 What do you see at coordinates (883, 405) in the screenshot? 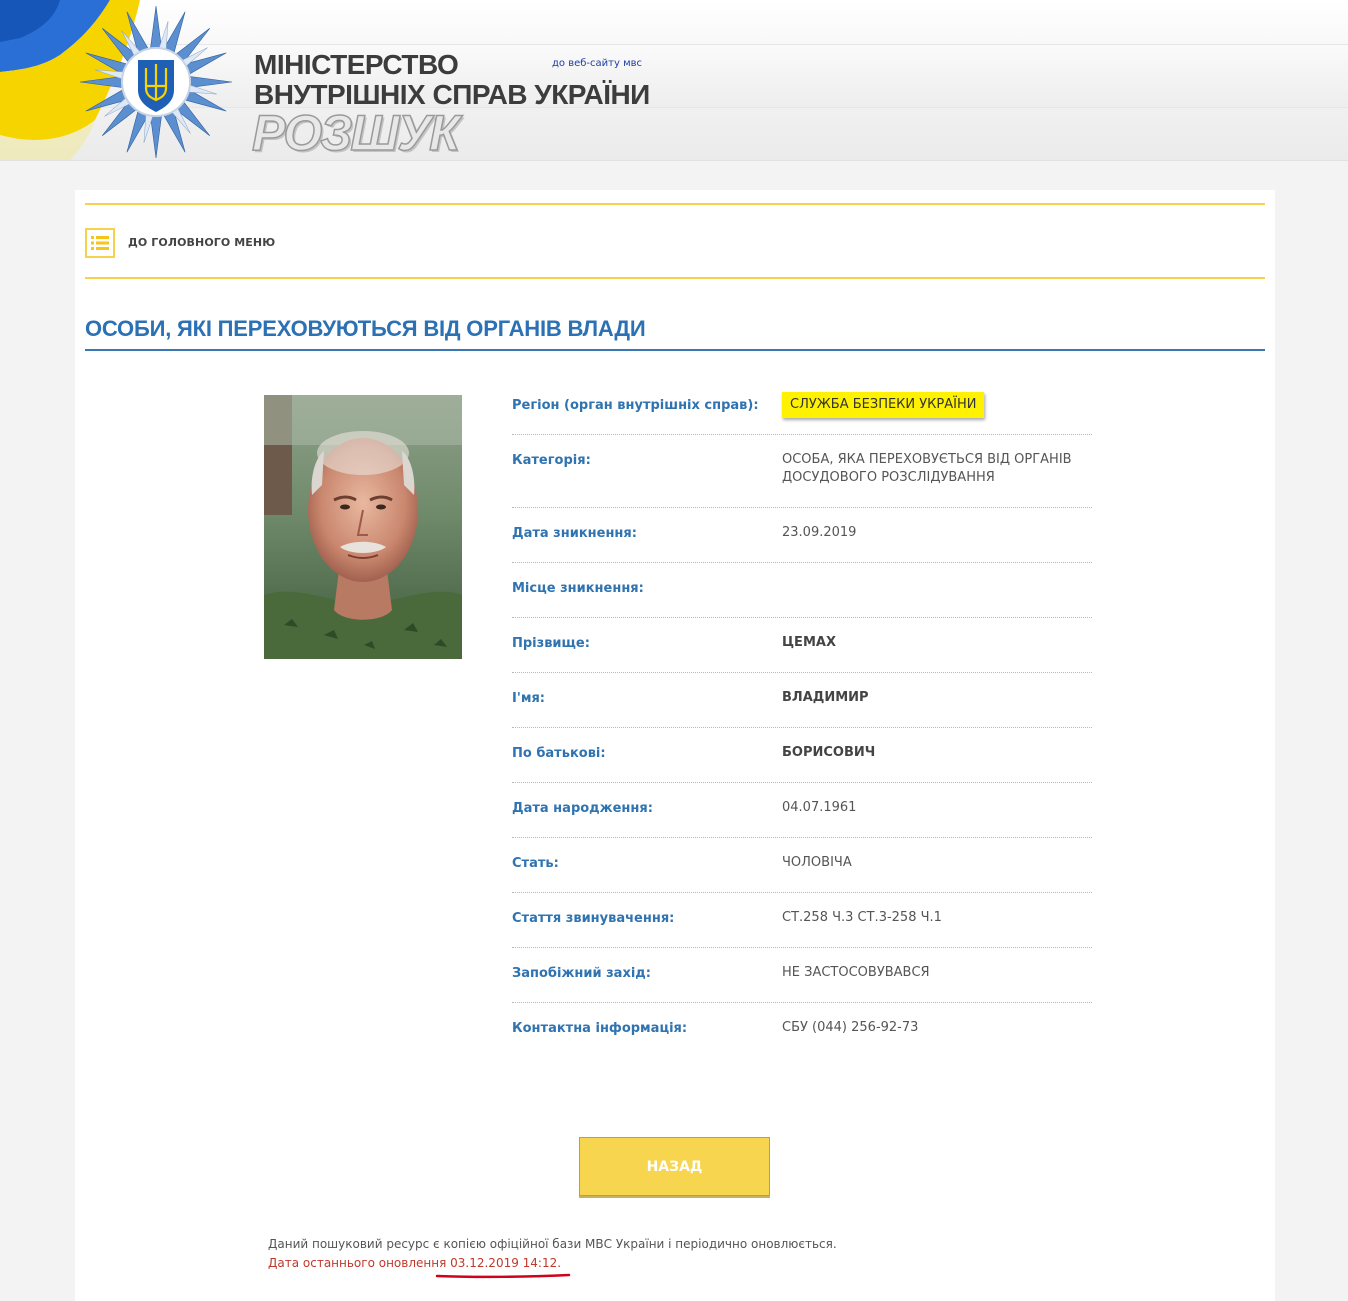
I see `region-badge: СЛУЖБА БЕЗПЕКИ УКРАЇНИ` at bounding box center [883, 405].